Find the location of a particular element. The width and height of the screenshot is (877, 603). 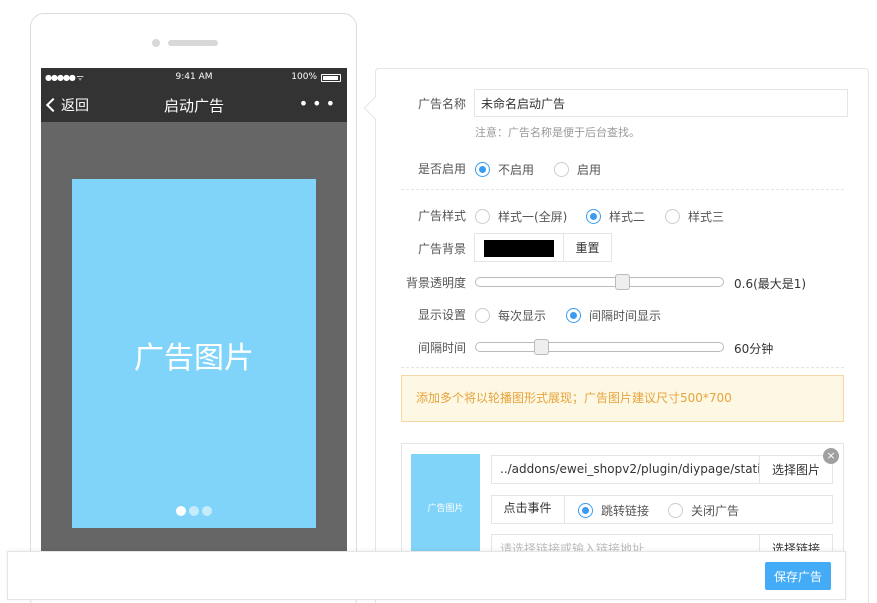

color-picker is located at coordinates (519, 247).